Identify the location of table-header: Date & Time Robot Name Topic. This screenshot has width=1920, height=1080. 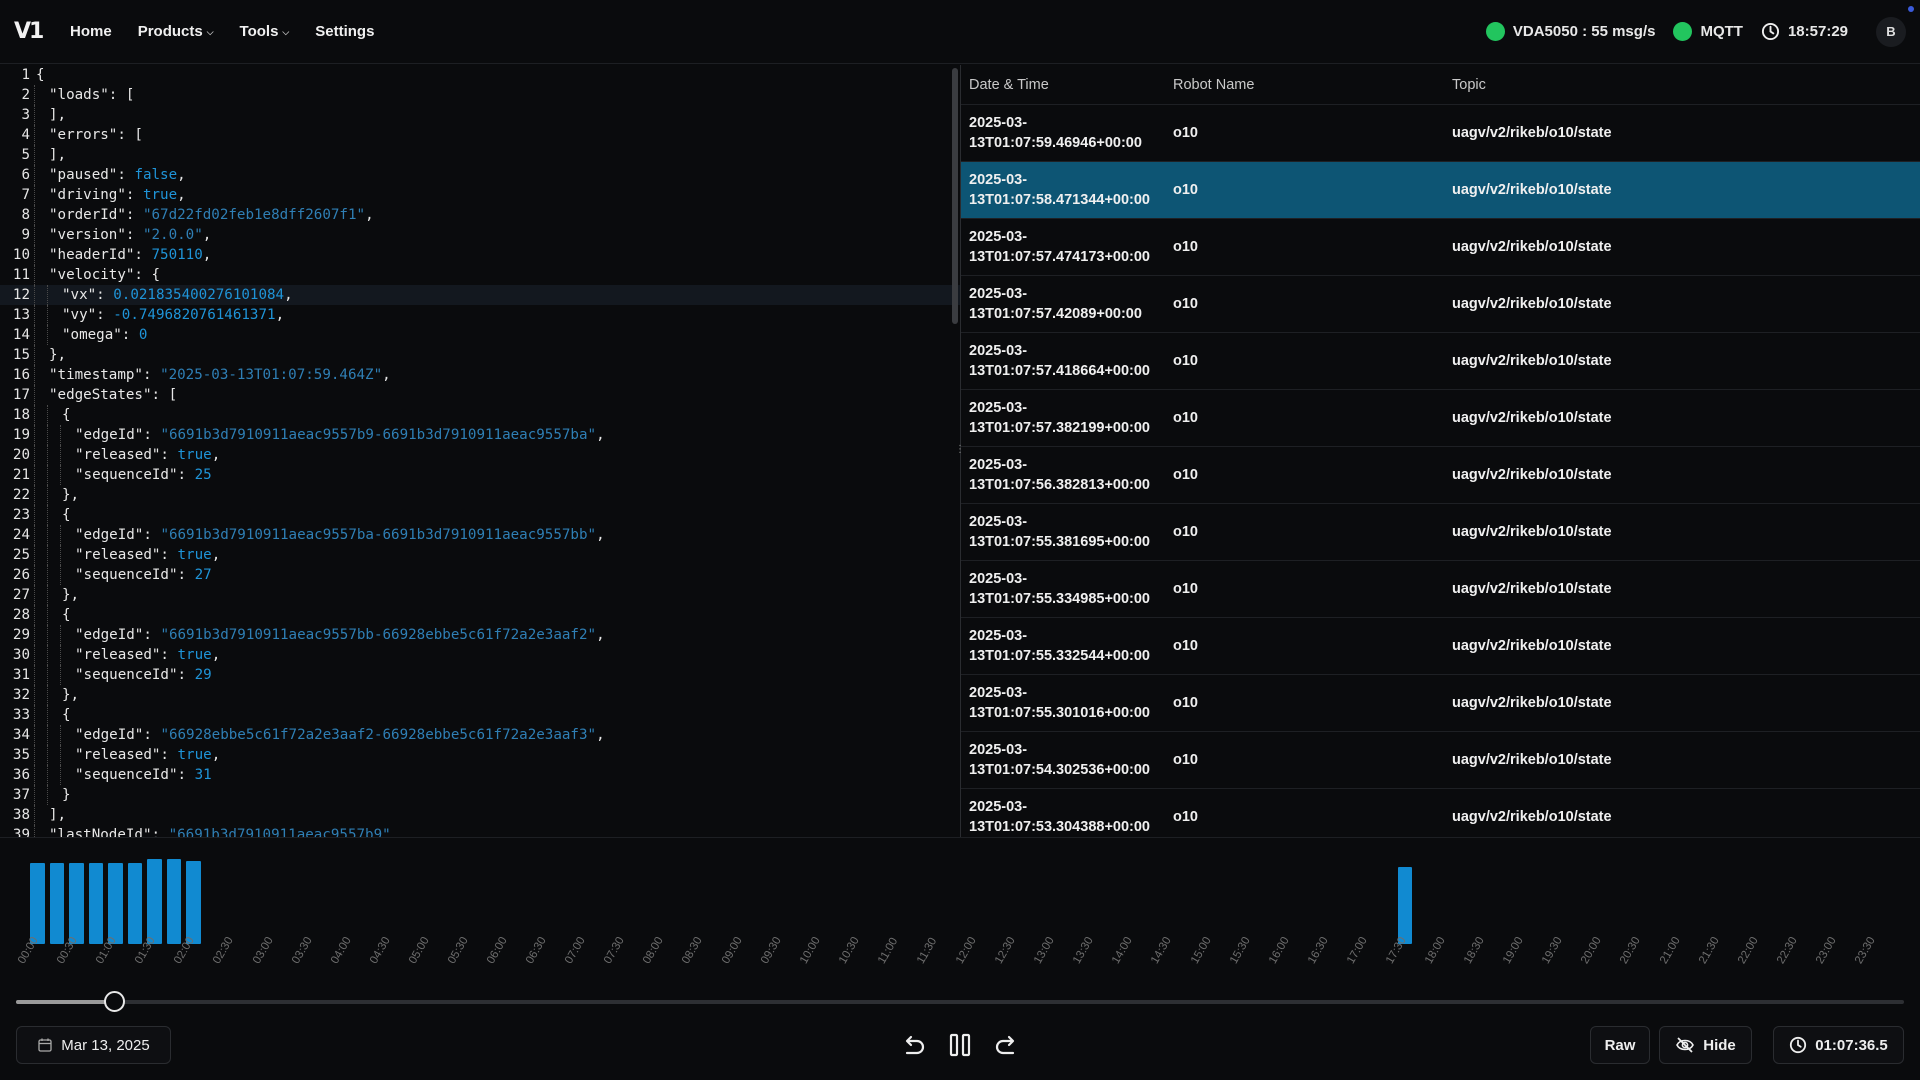
(1440, 85).